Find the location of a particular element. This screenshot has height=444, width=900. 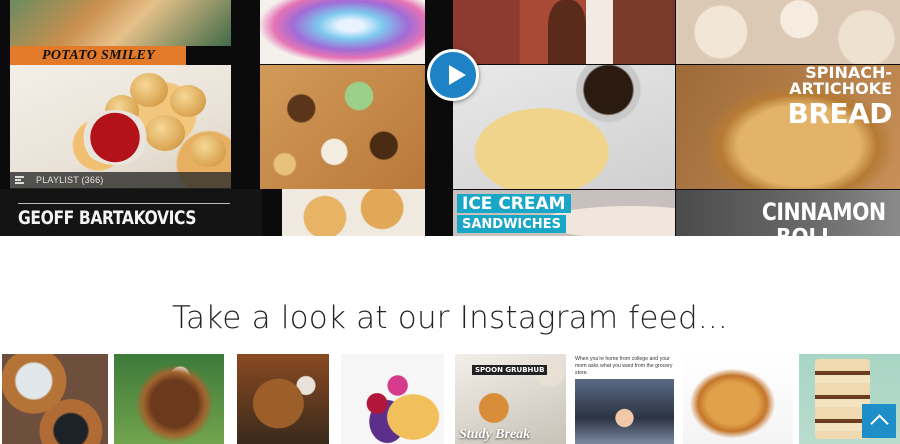

study-break-title: Study Break is located at coordinates (495, 434).